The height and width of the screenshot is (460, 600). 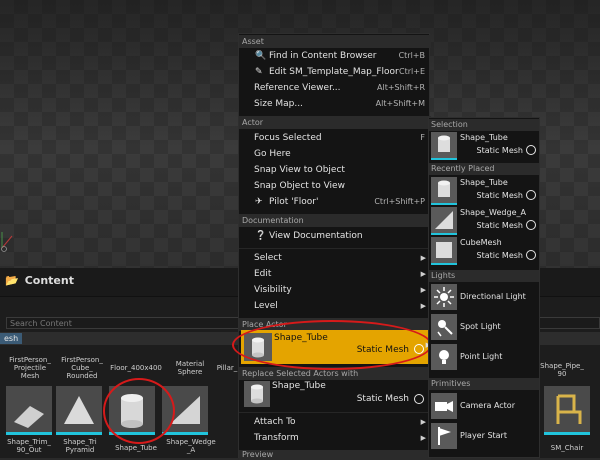 I want to click on asset-tile-shape-tube, so click(x=132, y=410).